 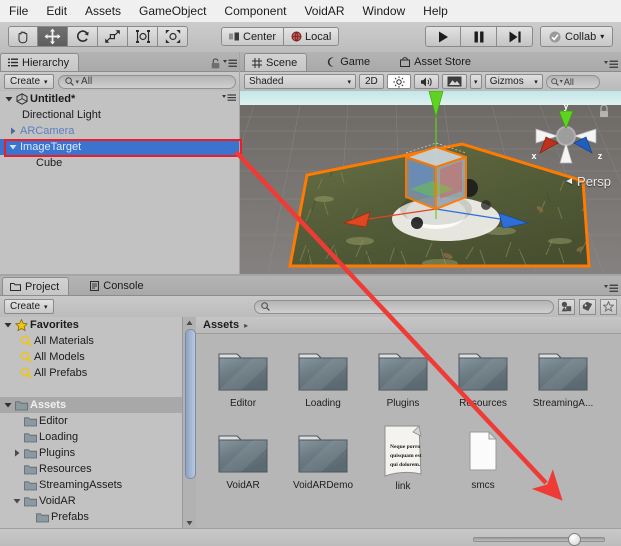 What do you see at coordinates (276, 62) in the screenshot?
I see `tab-scene: Scene` at bounding box center [276, 62].